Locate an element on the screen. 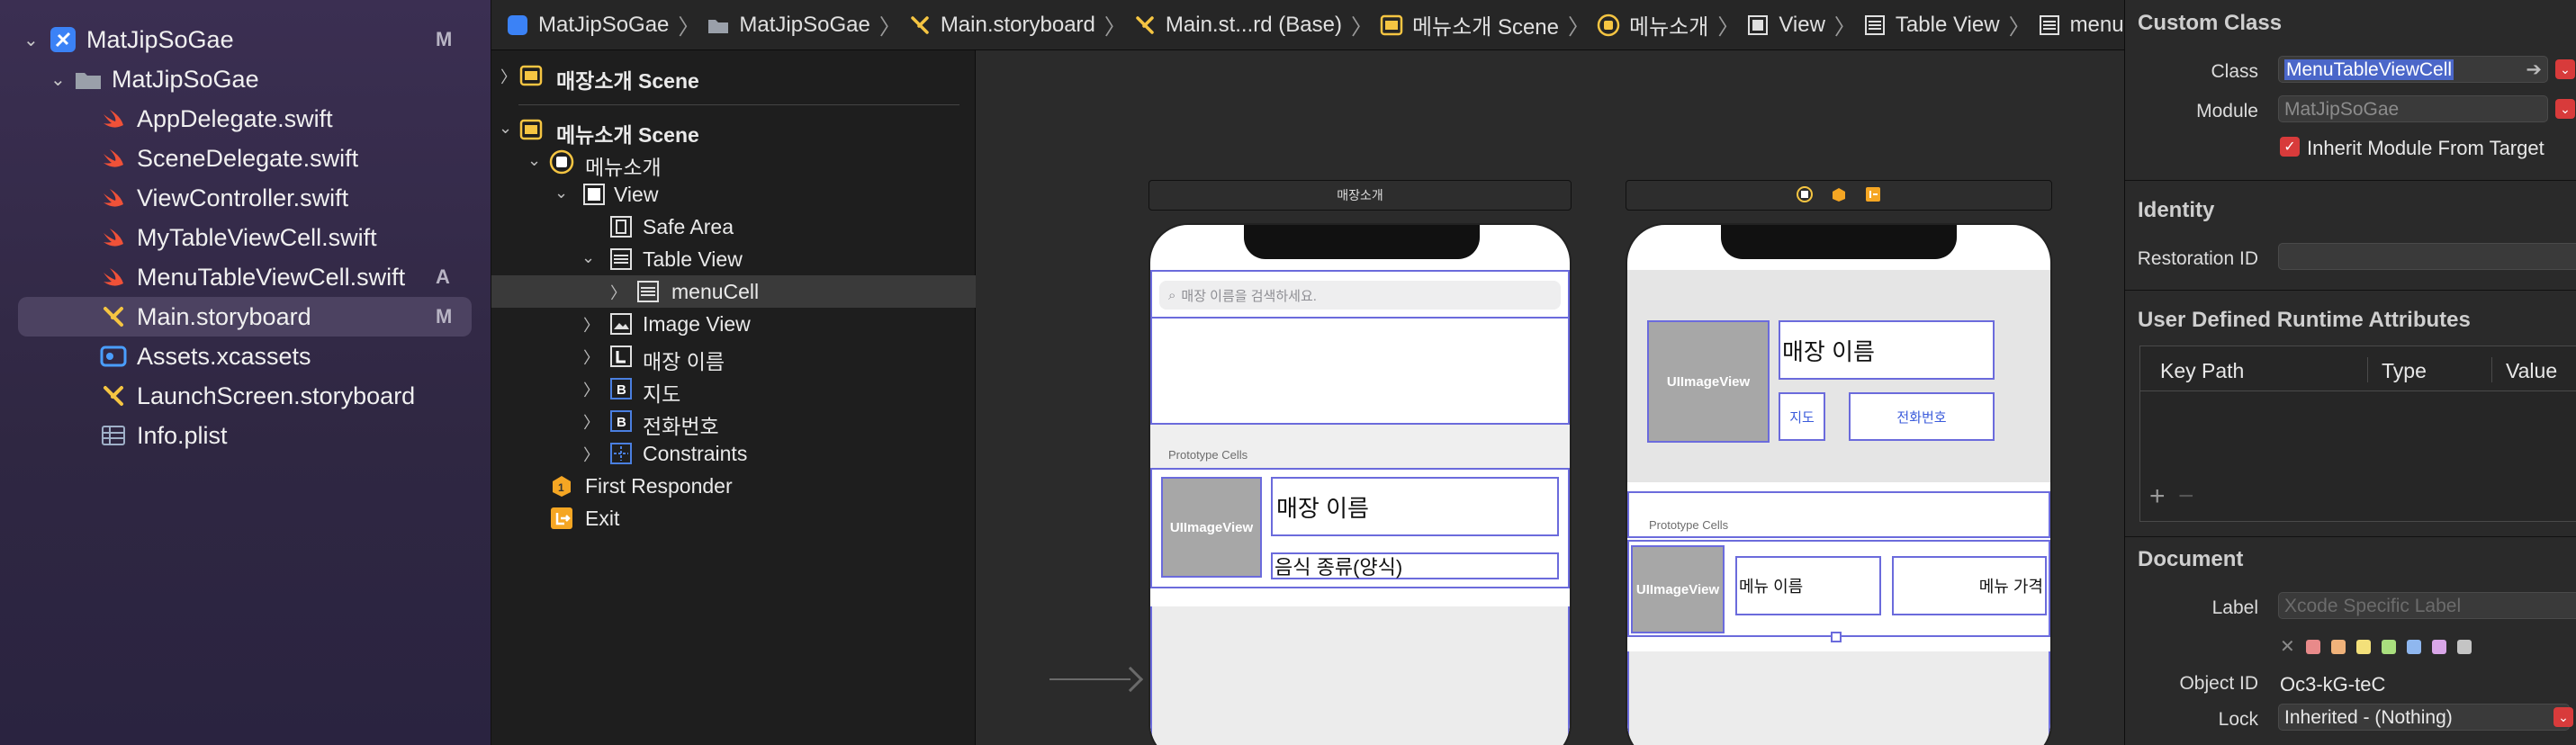 The image size is (2576, 745). menu-price-label: 메뉴 가격 is located at coordinates (1969, 585).